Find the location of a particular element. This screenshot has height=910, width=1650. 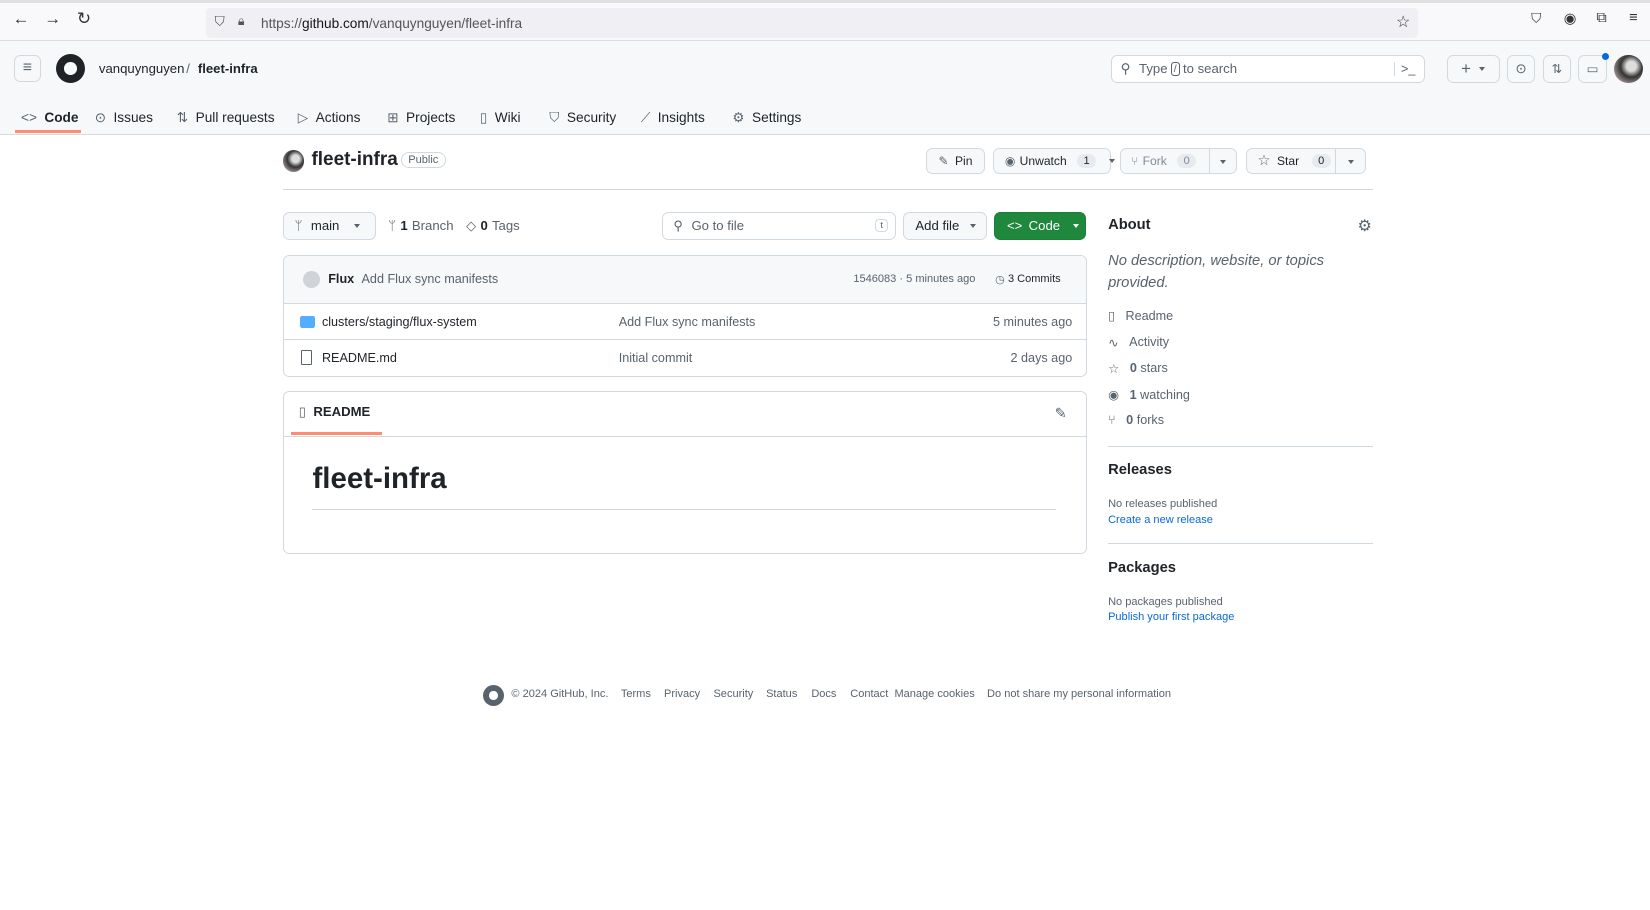

releases-heading: Releases is located at coordinates (1140, 470).